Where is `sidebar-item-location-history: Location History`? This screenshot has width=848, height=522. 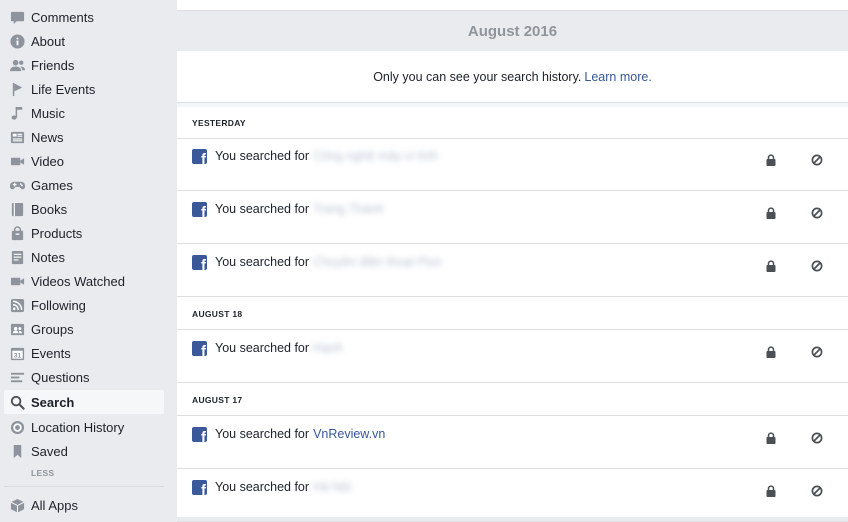
sidebar-item-location-history: Location History is located at coordinates (84, 427).